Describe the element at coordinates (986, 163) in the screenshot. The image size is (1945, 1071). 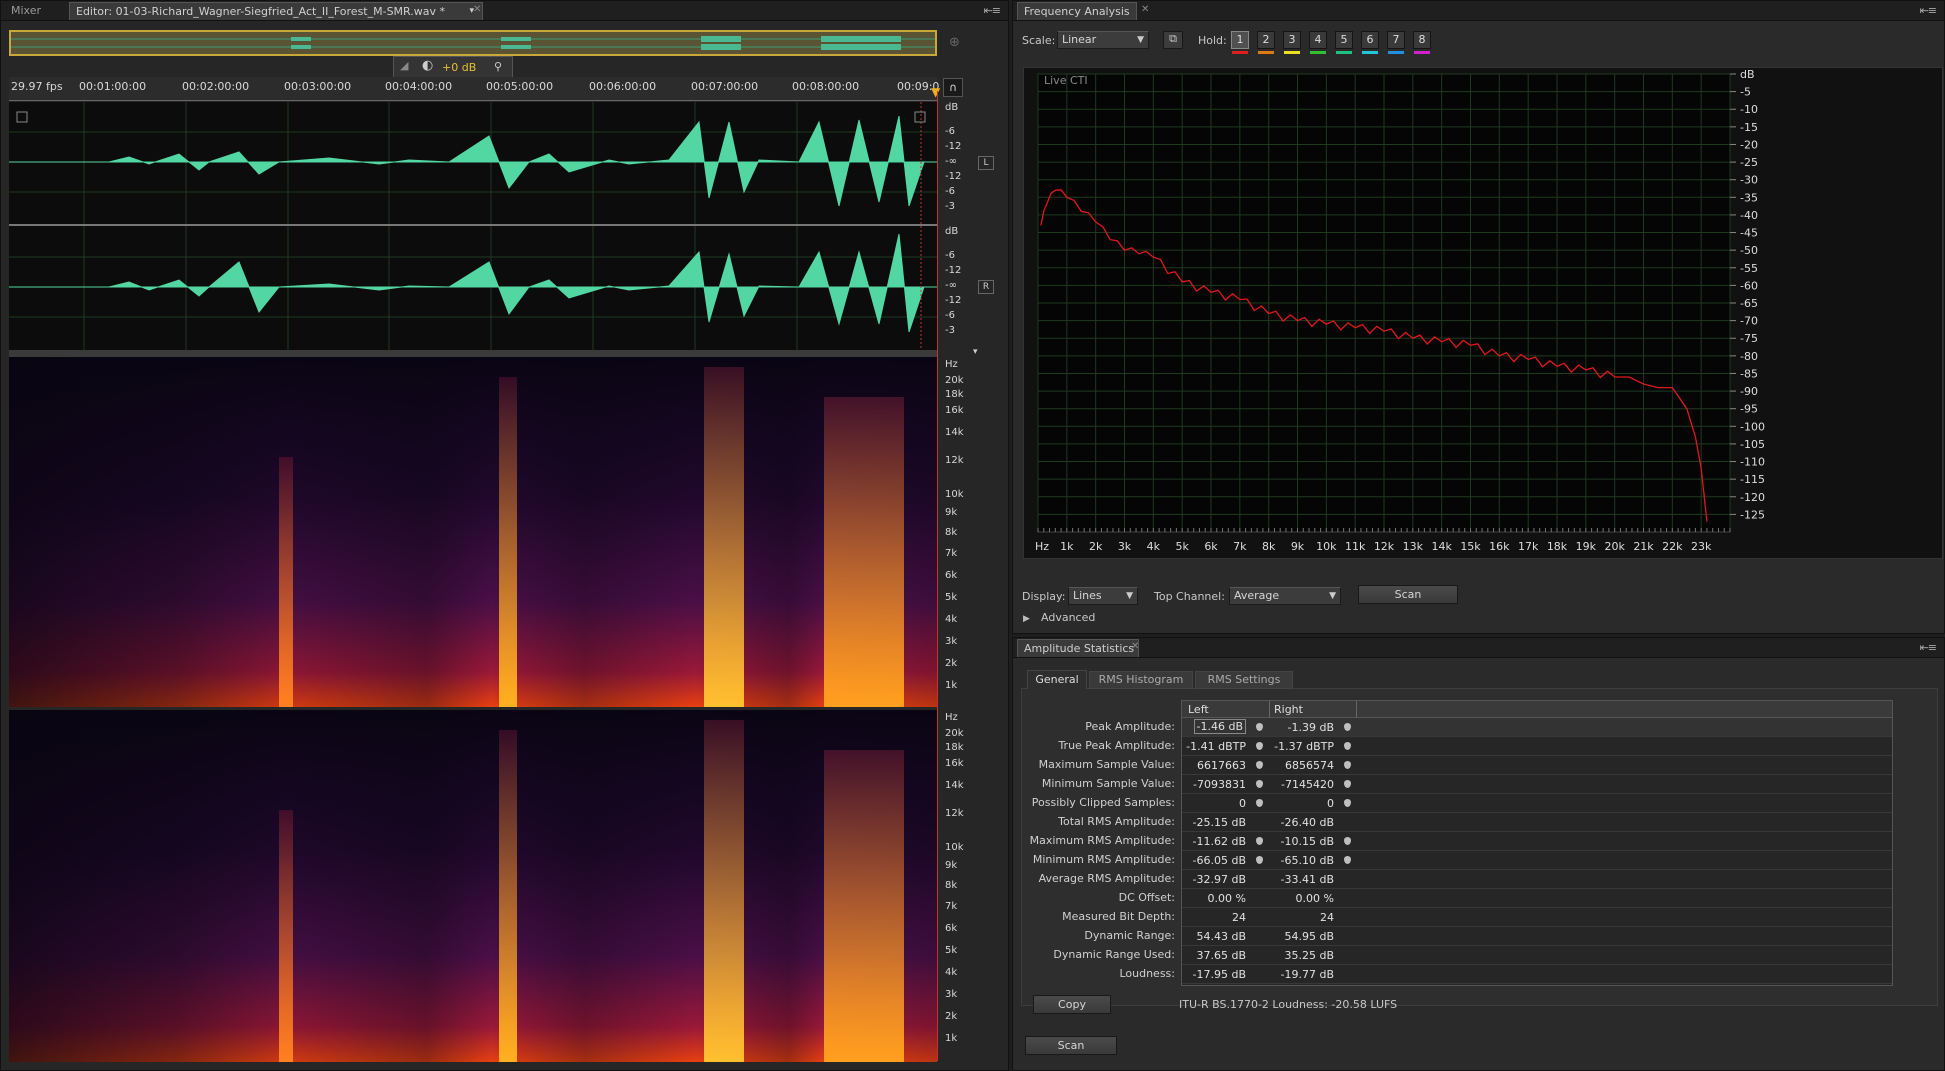
I see `channel-l-button: L` at that location.